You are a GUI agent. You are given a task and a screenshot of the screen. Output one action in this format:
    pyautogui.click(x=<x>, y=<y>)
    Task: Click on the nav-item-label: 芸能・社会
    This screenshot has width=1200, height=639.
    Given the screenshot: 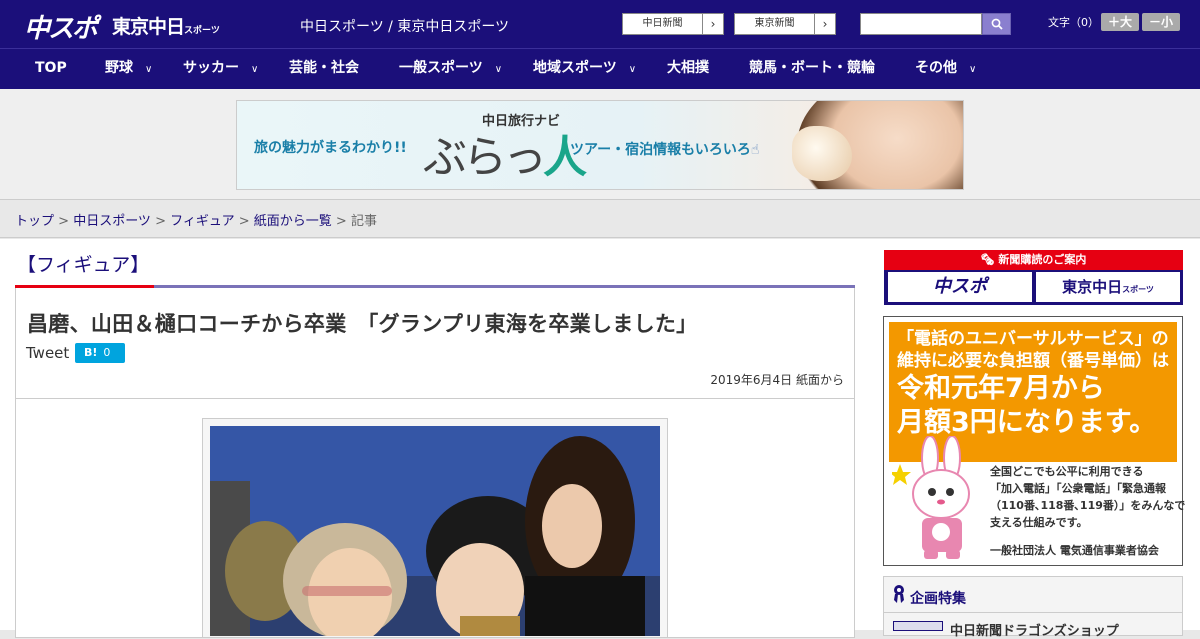 What is the action you would take?
    pyautogui.click(x=324, y=68)
    